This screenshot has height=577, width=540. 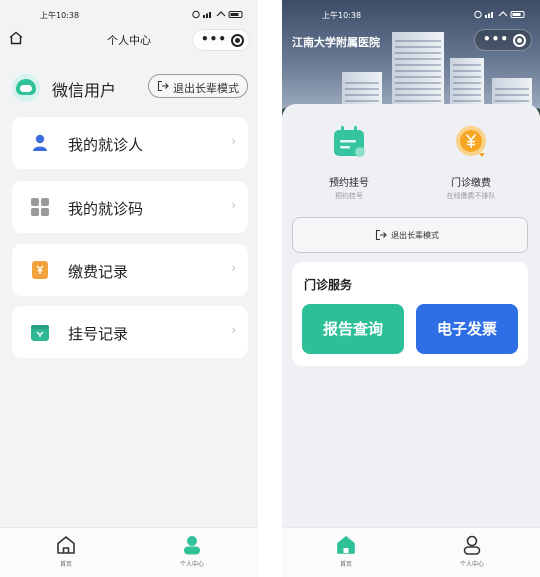 What do you see at coordinates (328, 285) in the screenshot?
I see `section-title: 门诊服务` at bounding box center [328, 285].